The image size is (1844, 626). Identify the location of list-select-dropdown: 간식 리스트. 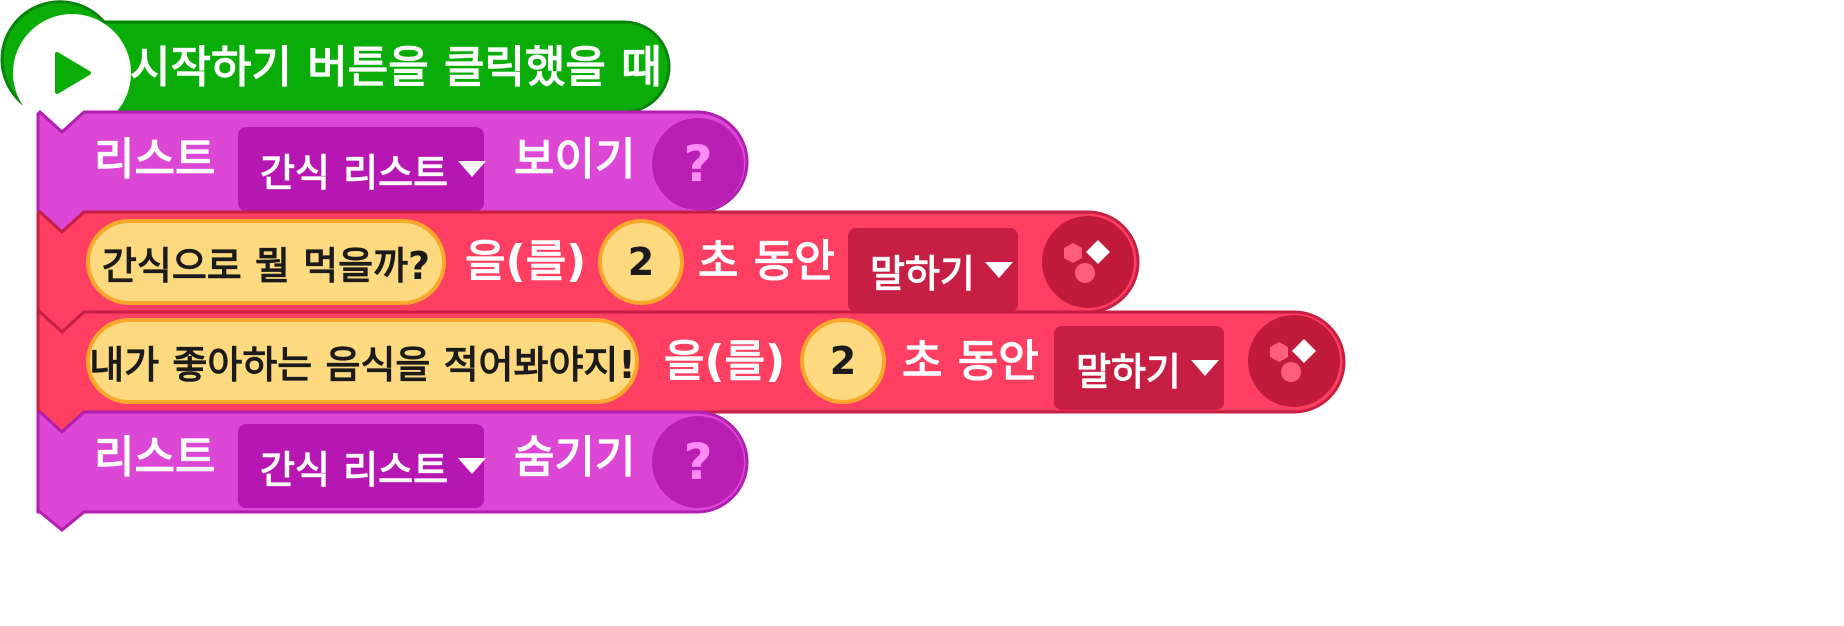
(362, 466).